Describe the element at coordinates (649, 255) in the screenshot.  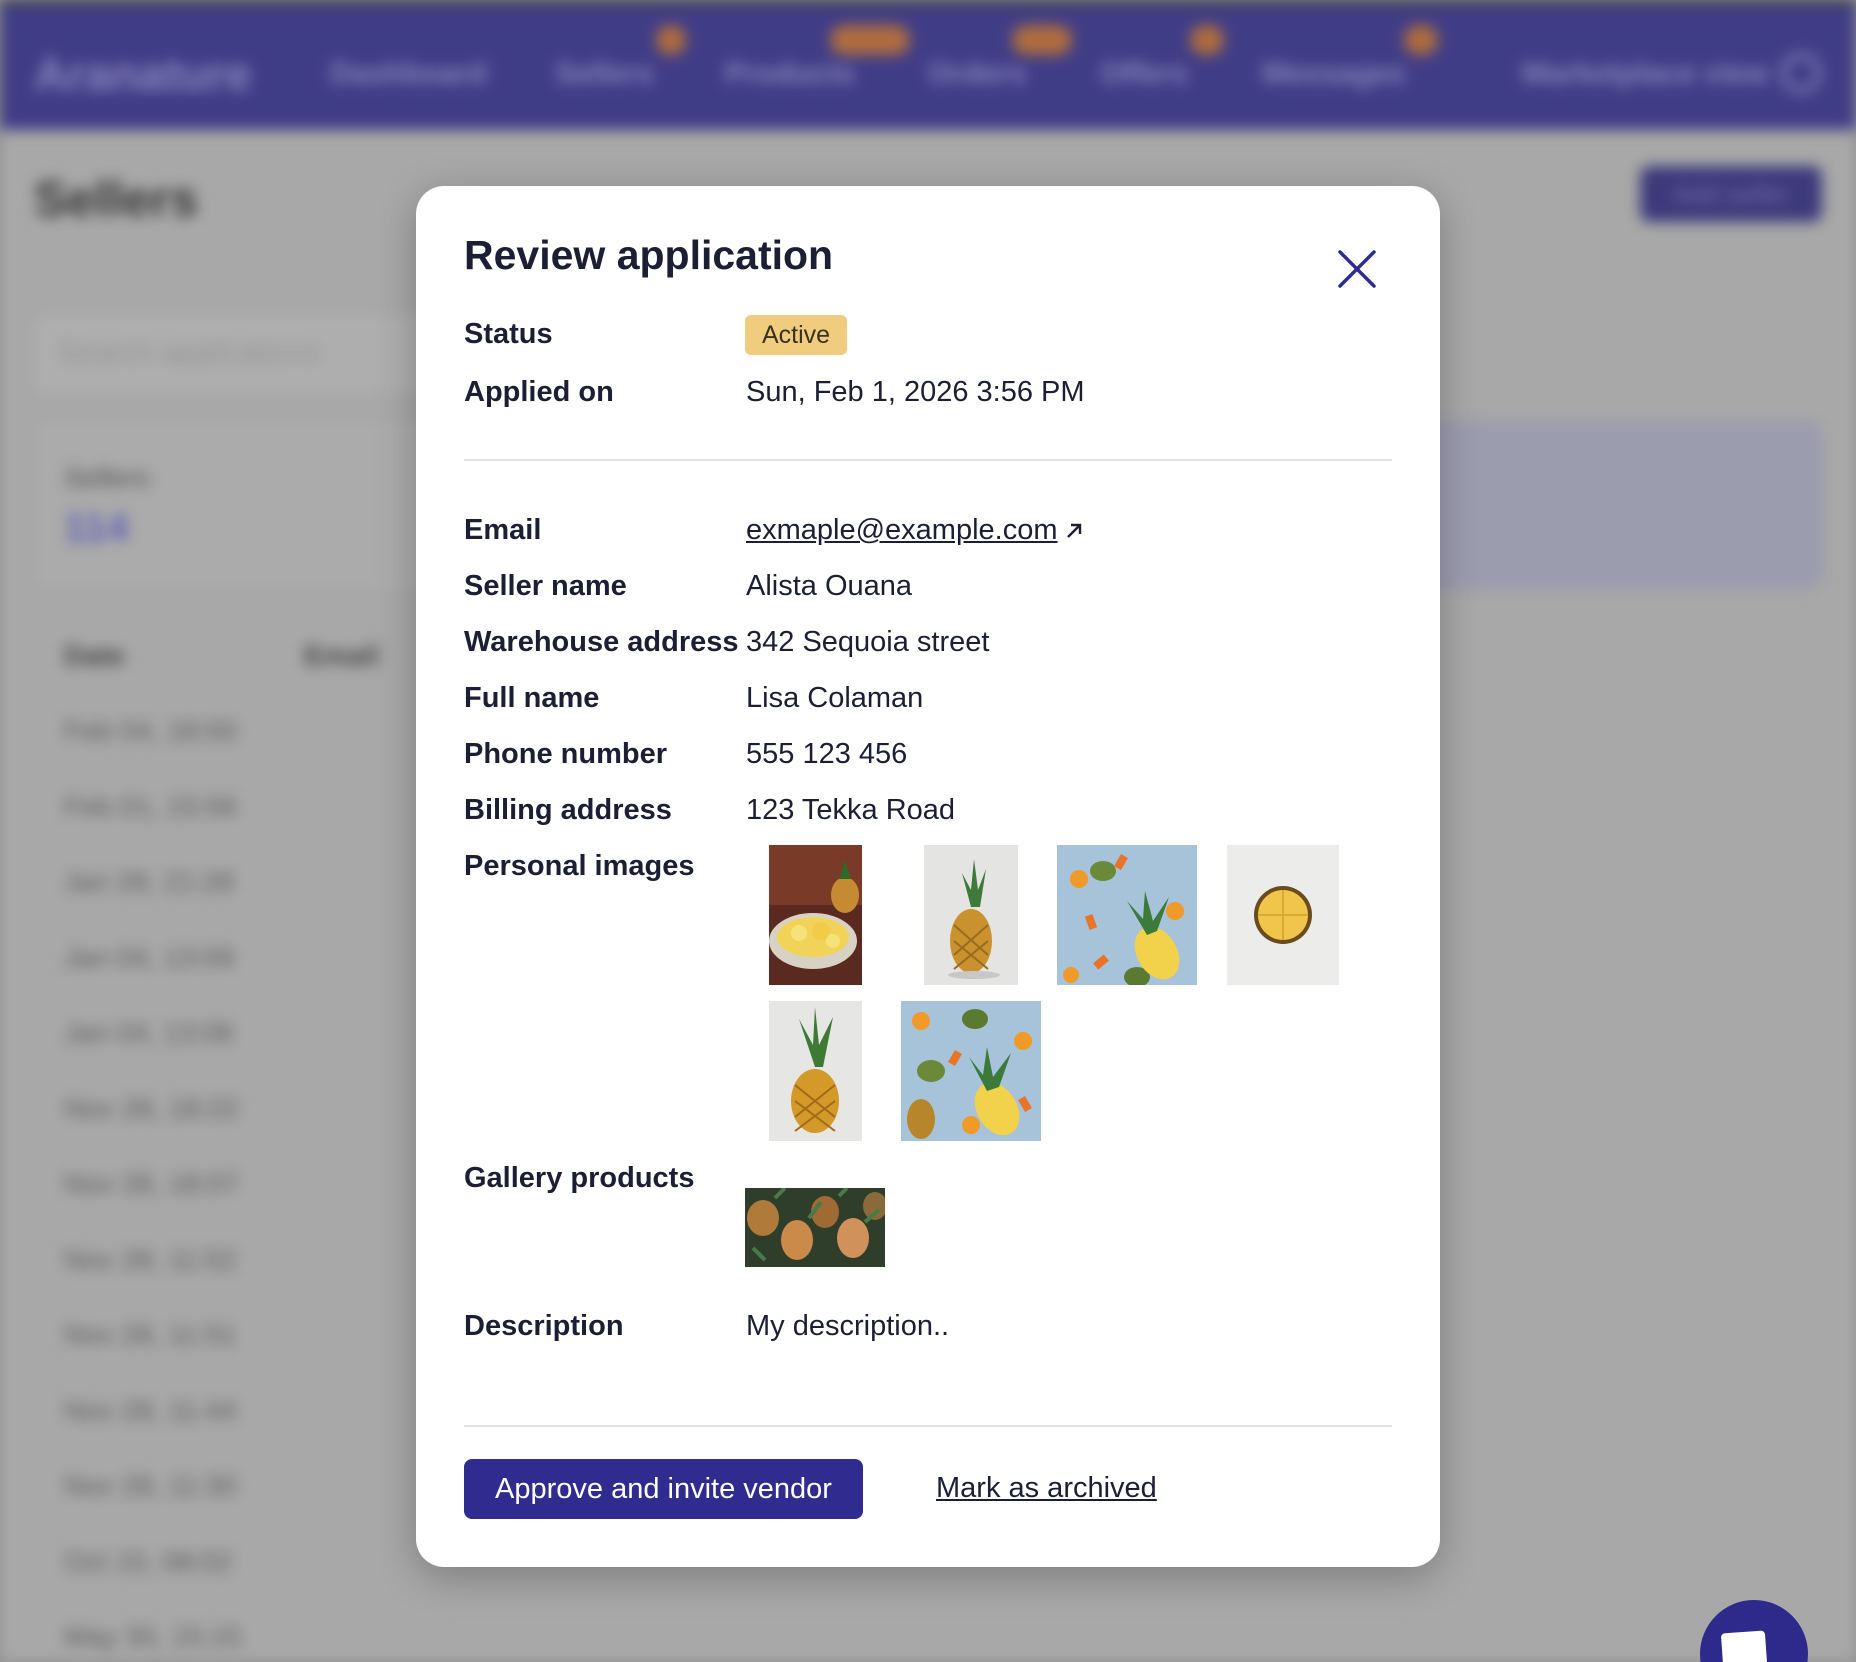
I see `modal-title: Review application` at that location.